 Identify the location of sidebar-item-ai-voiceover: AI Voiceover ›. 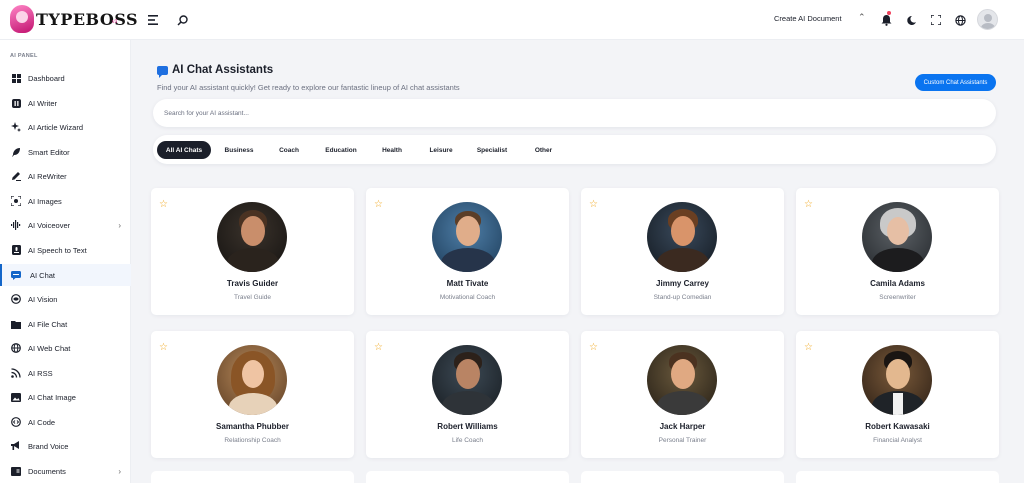
(65, 225).